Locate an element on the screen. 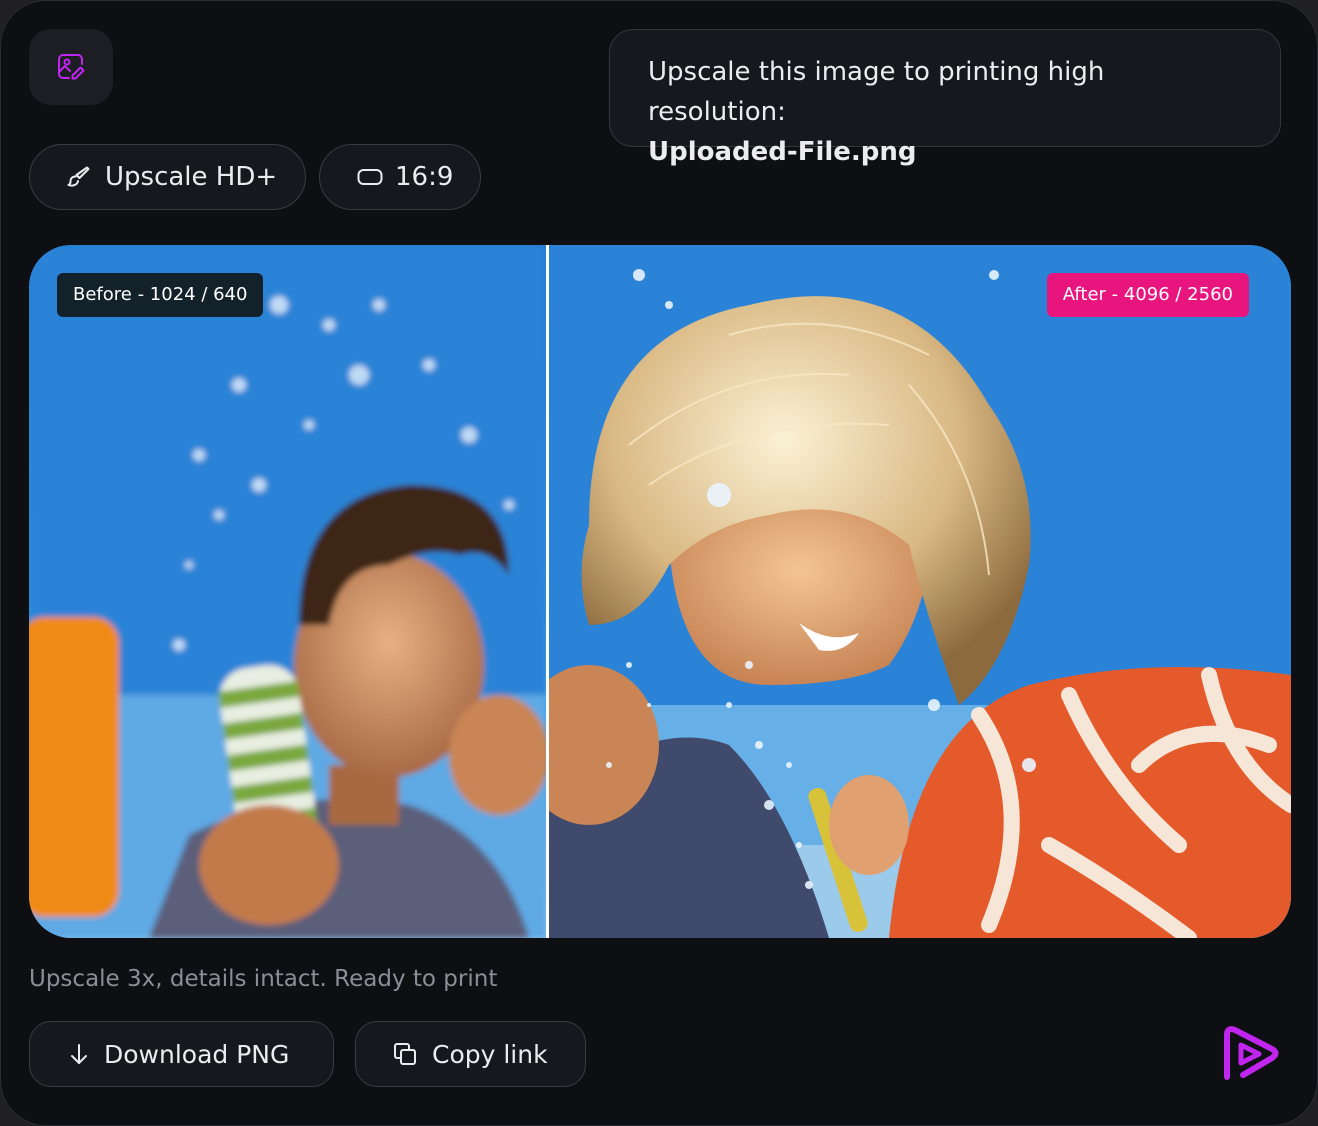 The image size is (1318, 1126). play-logo-icon is located at coordinates (1251, 1053).